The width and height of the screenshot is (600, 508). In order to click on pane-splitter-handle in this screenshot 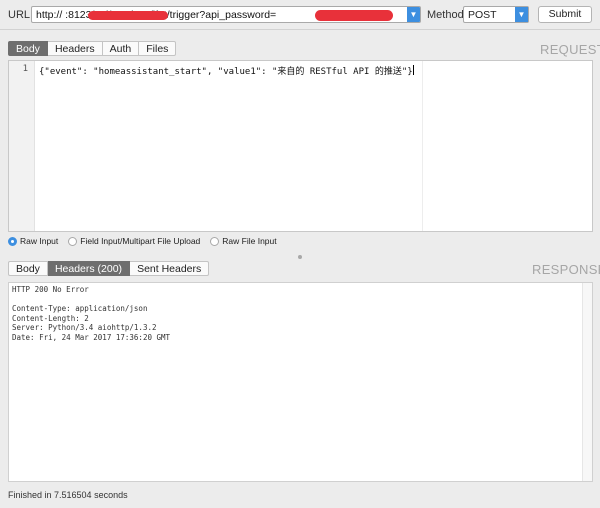, I will do `click(300, 257)`.